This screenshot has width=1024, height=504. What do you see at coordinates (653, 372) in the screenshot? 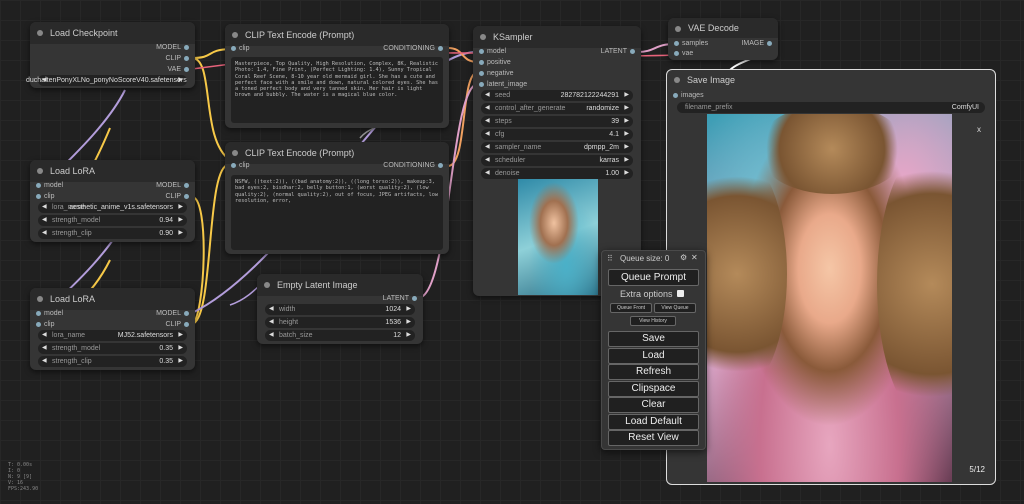
I see `refresh-button: Refresh` at bounding box center [653, 372].